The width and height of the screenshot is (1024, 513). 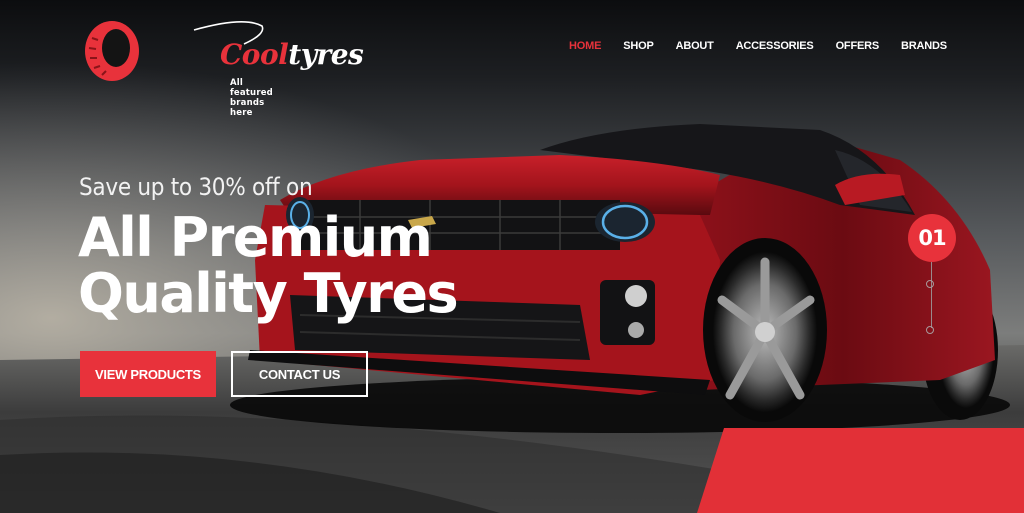 What do you see at coordinates (268, 293) in the screenshot?
I see `hero-title-line2: Quality Tyres` at bounding box center [268, 293].